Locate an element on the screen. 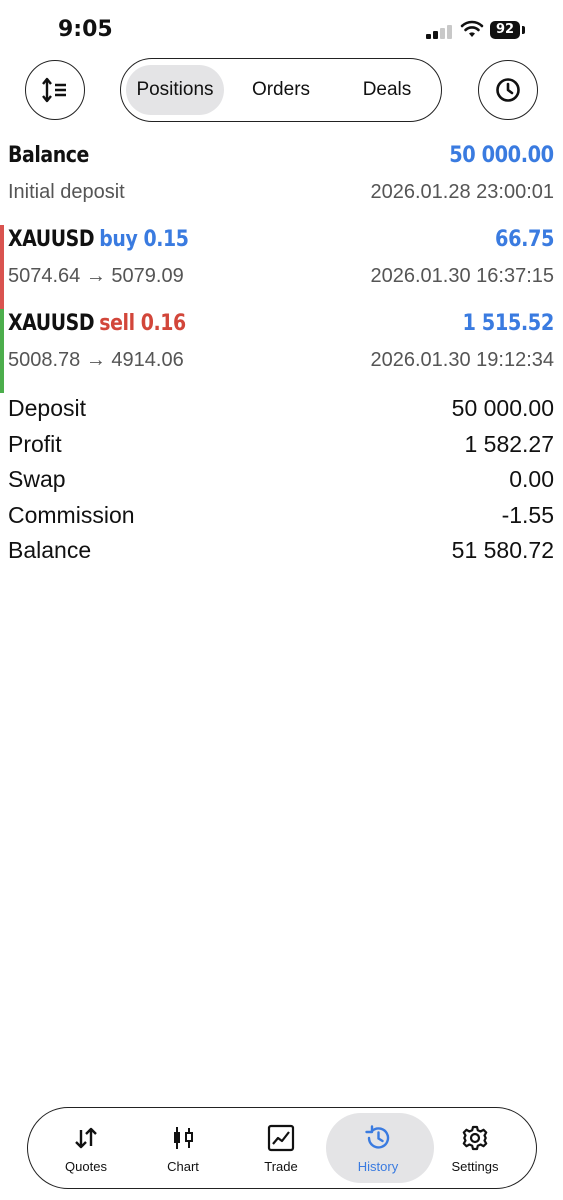 The width and height of the screenshot is (563, 1200). summary-row-deposit: Deposit 50 000.00 is located at coordinates (281, 413).